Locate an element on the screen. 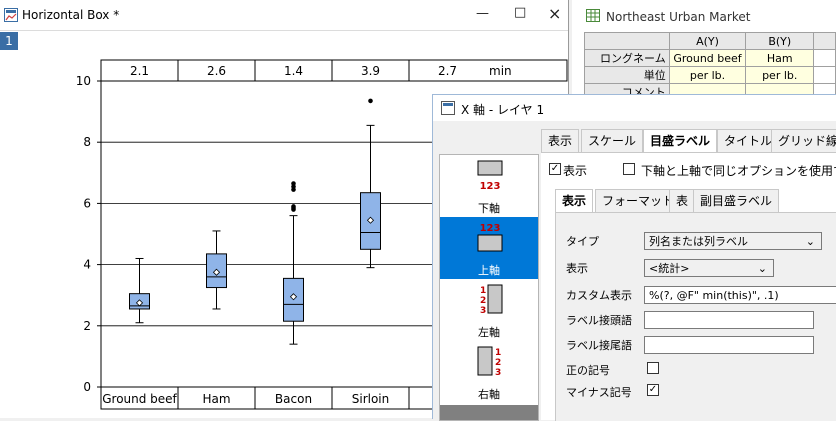  y-tick-label: 0 is located at coordinates (87, 387).